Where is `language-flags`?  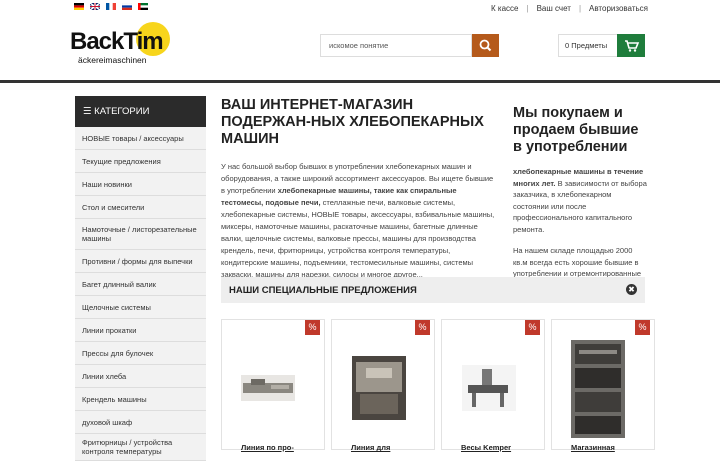 language-flags is located at coordinates (111, 6).